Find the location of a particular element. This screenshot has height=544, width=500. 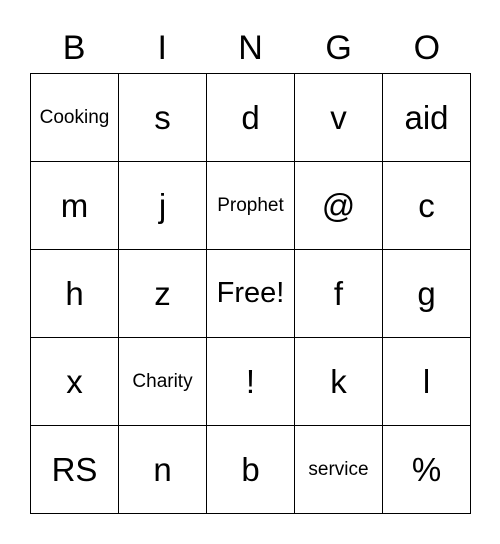

header-letter-n: N is located at coordinates (250, 48).